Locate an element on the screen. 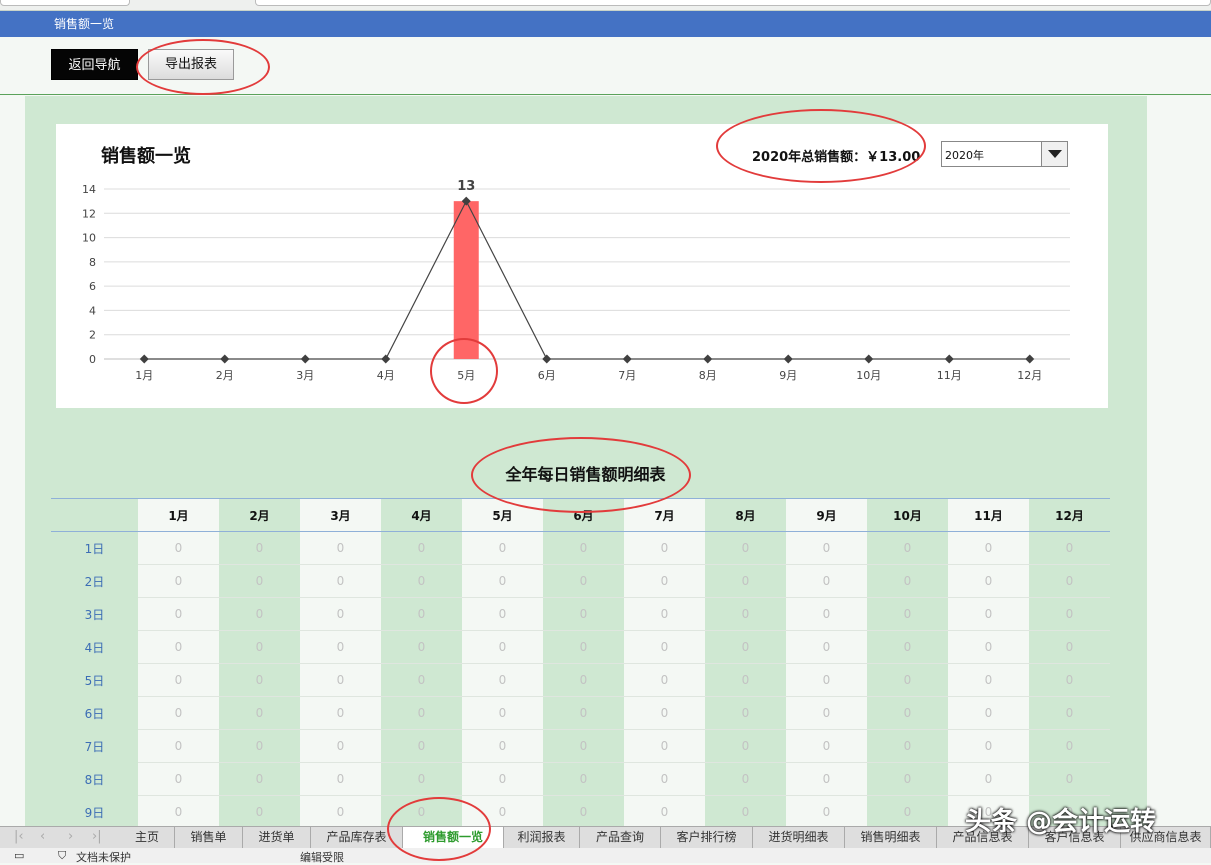 The height and width of the screenshot is (865, 1211). sheet-tab: 利润报表 is located at coordinates (542, 837).